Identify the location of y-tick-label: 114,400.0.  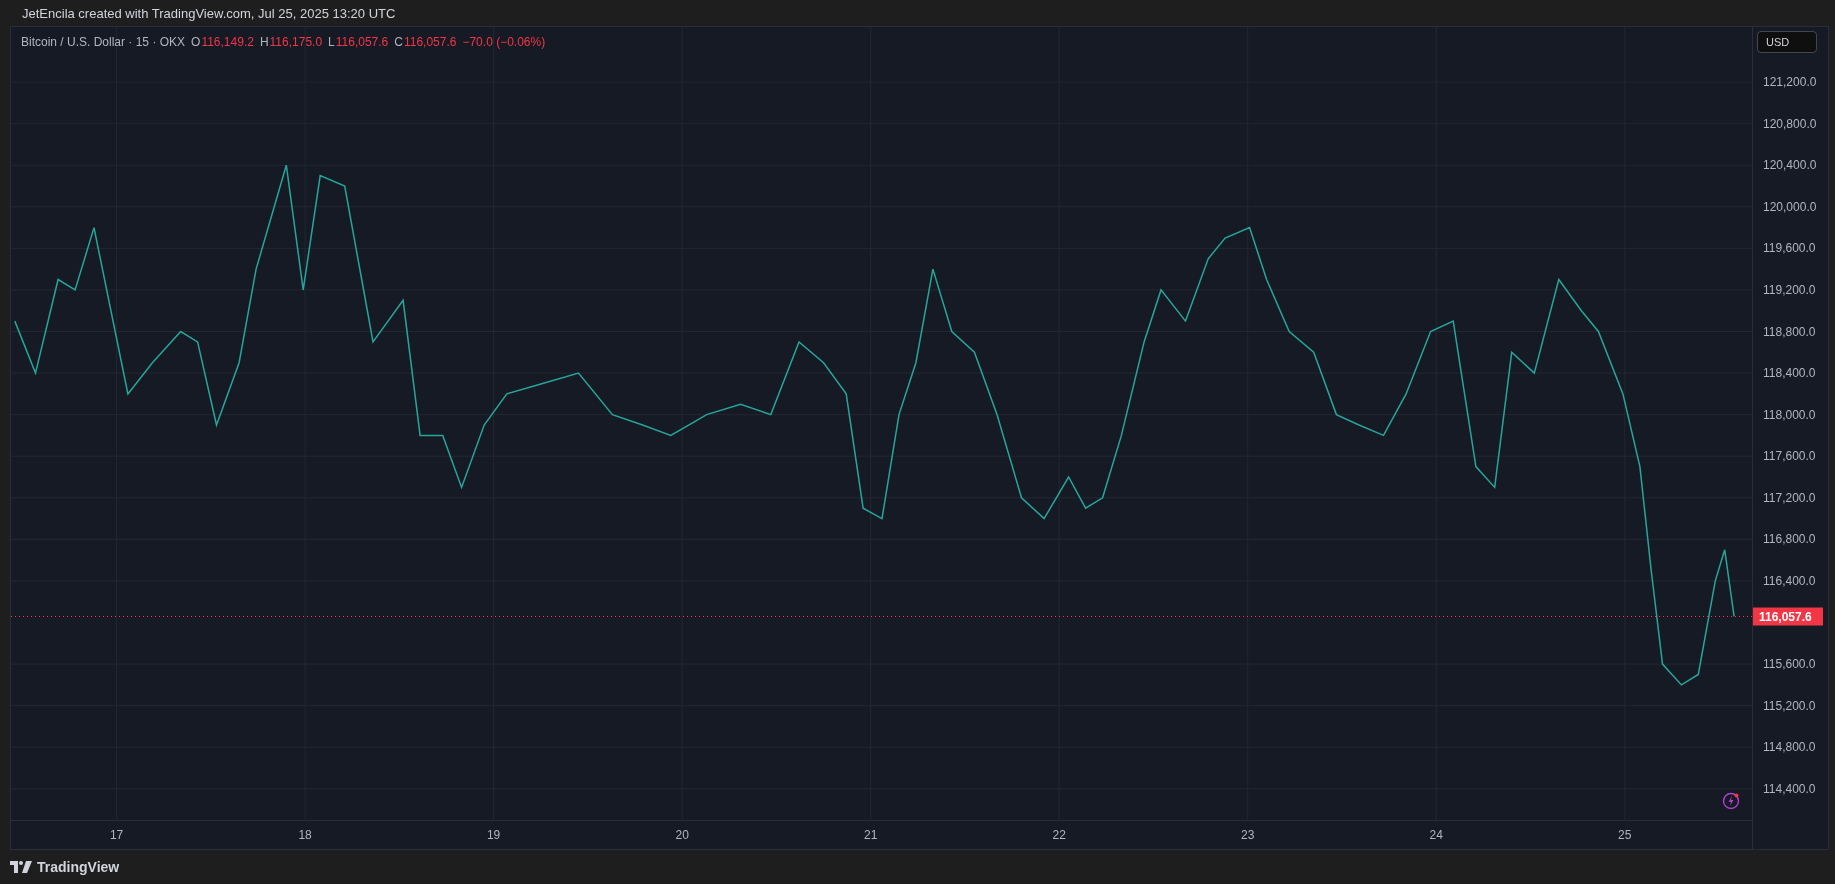
(1789, 788).